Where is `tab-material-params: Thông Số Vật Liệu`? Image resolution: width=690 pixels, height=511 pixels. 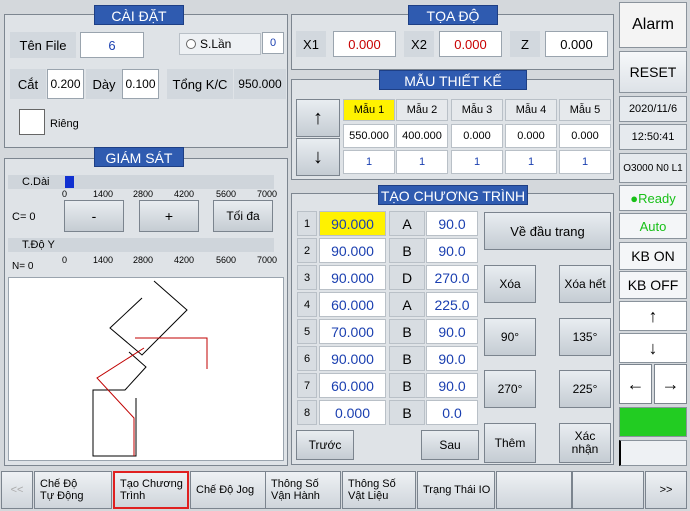 tab-material-params: Thông Số Vật Liệu is located at coordinates (379, 490).